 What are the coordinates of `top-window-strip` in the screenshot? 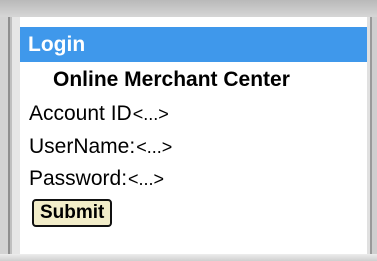 It's located at (188, 8).